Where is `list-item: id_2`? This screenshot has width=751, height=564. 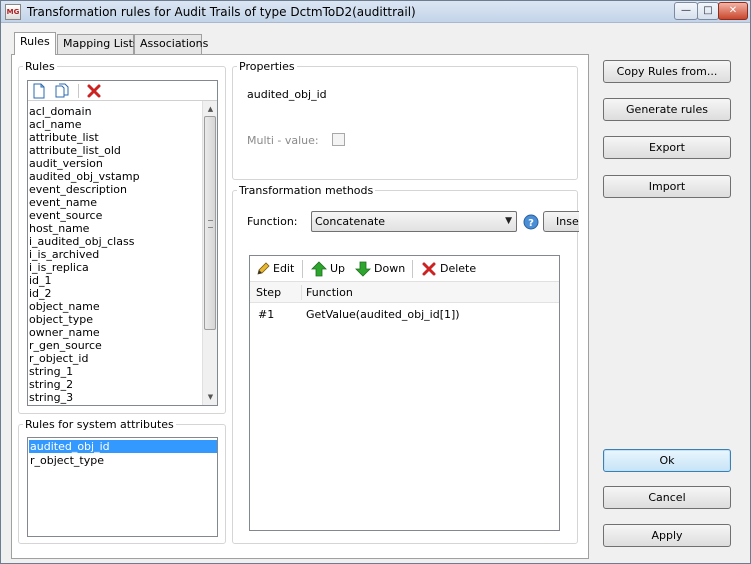
list-item: id_2 is located at coordinates (115, 293).